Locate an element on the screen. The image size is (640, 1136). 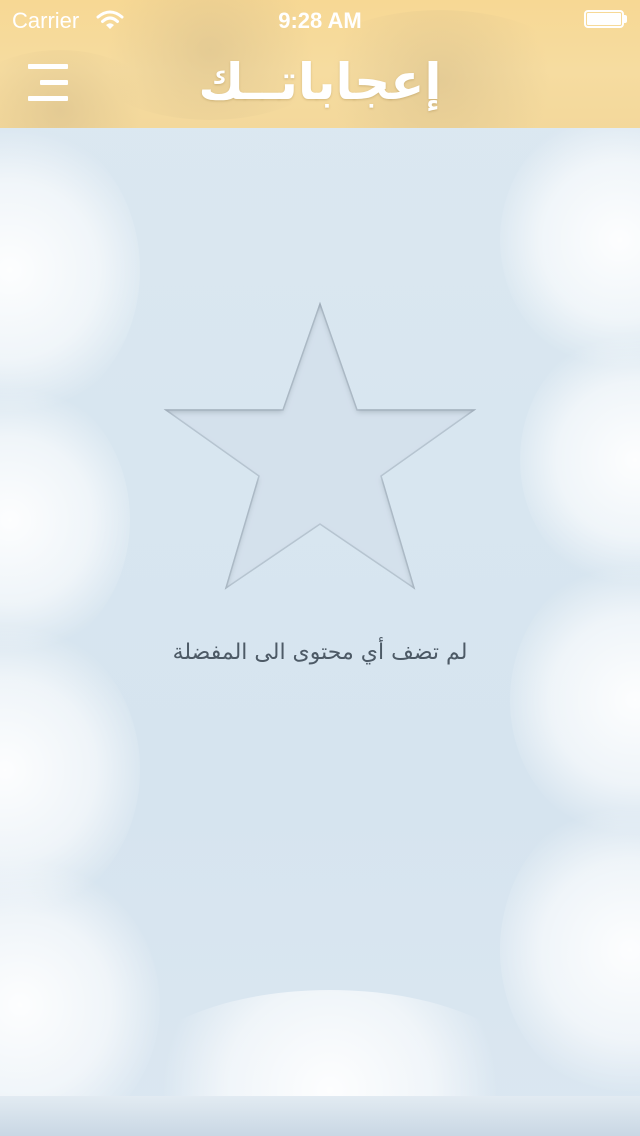
battery-level-fill is located at coordinates (604, 19).